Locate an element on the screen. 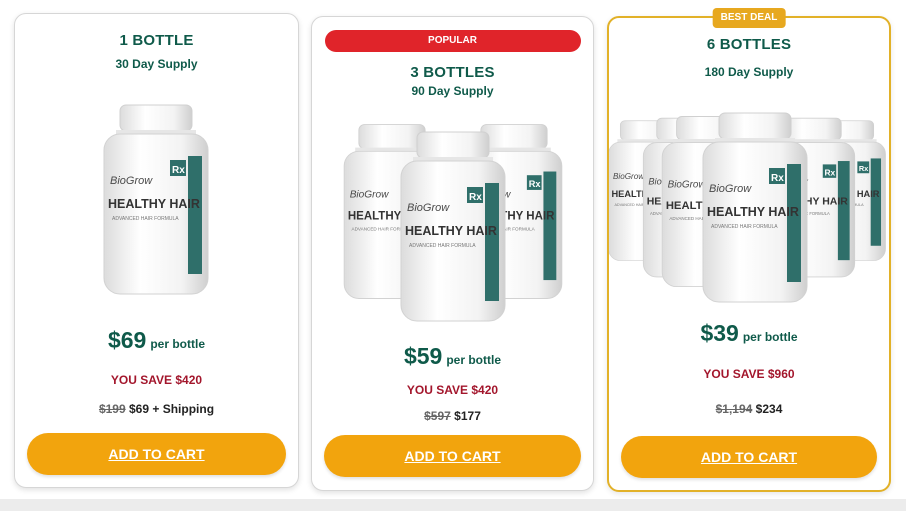  offer-price-row: $39 per bottle is located at coordinates (749, 333).